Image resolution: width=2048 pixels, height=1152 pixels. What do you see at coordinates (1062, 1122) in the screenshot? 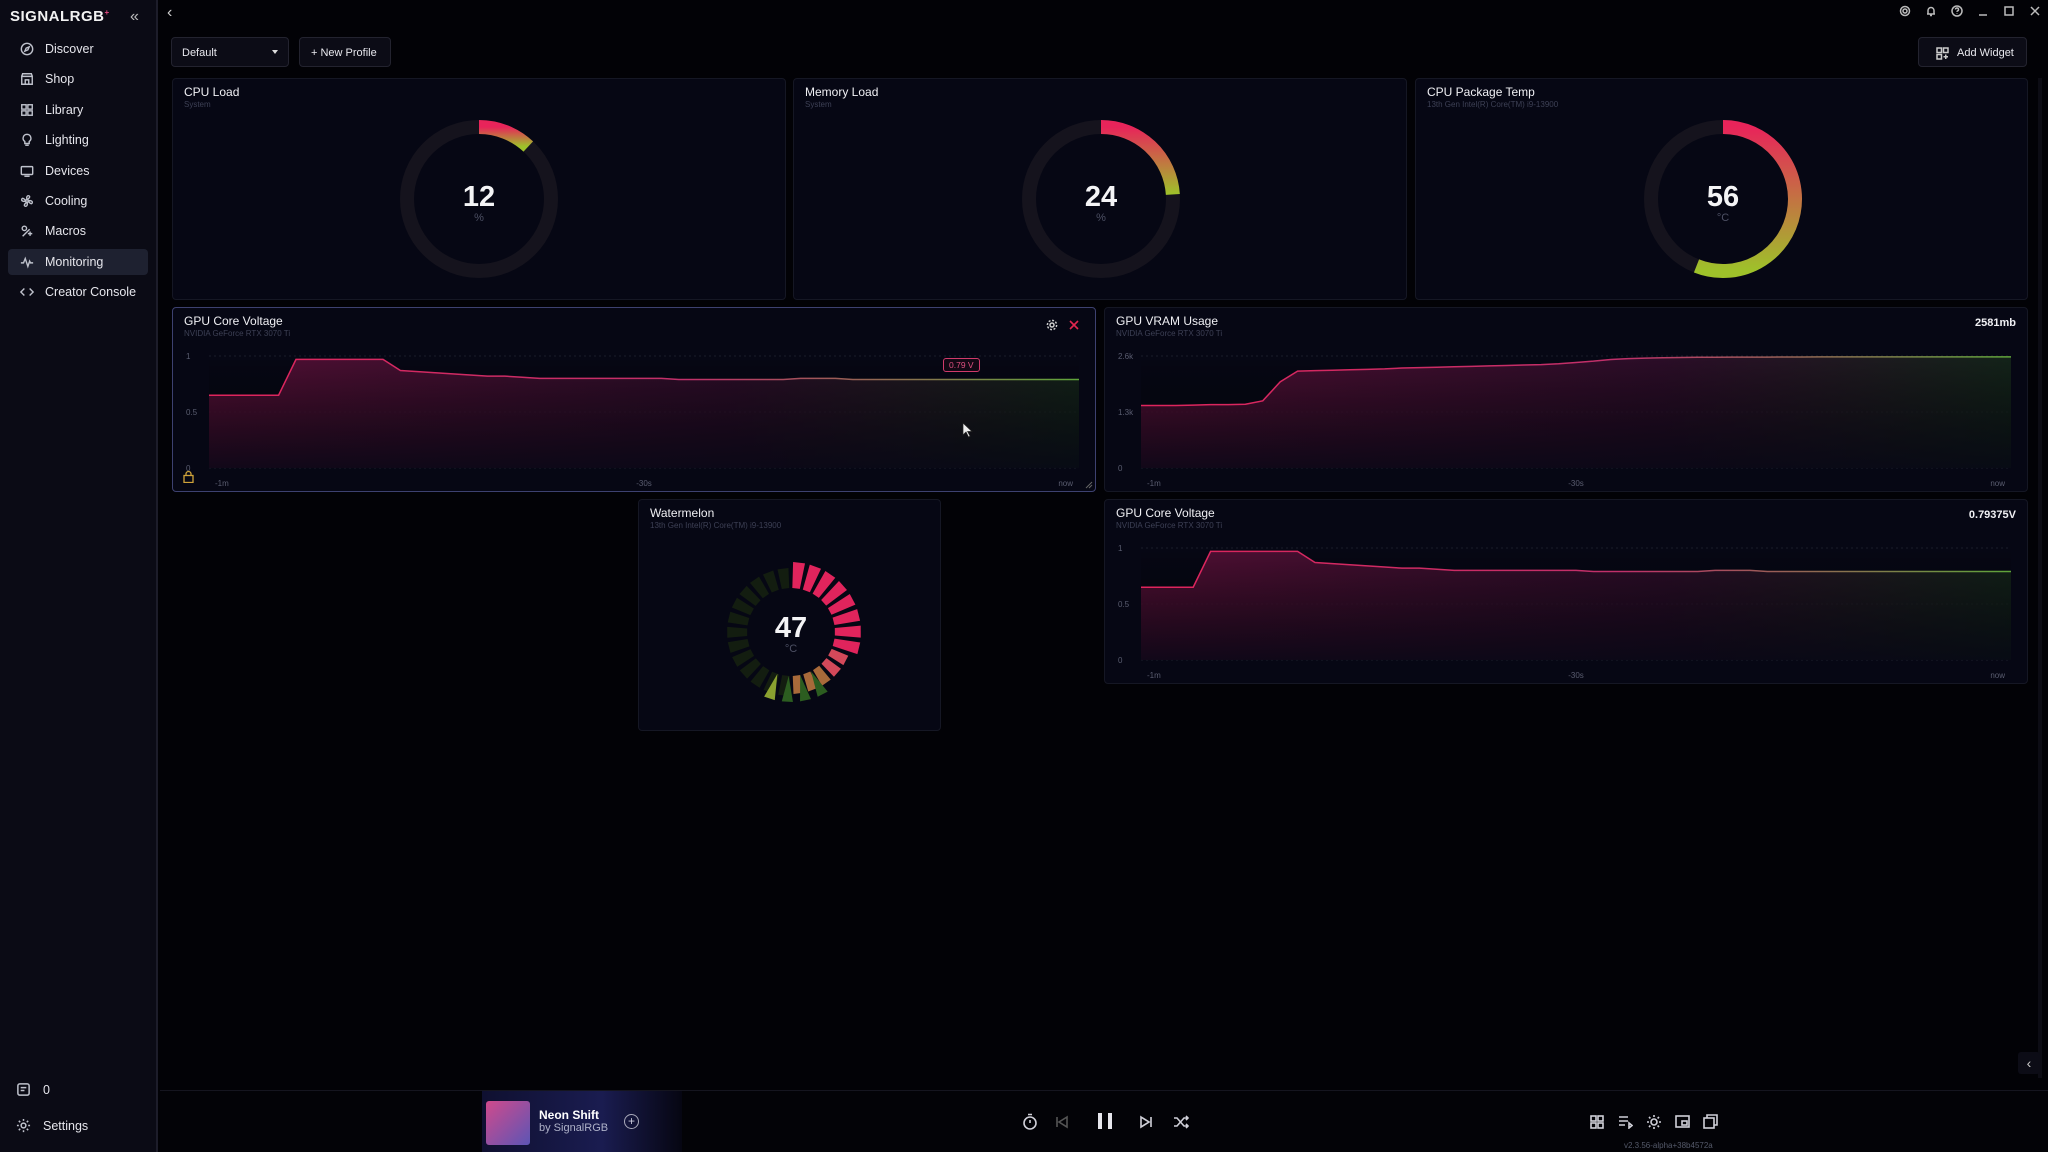
I see `previous-icon` at bounding box center [1062, 1122].